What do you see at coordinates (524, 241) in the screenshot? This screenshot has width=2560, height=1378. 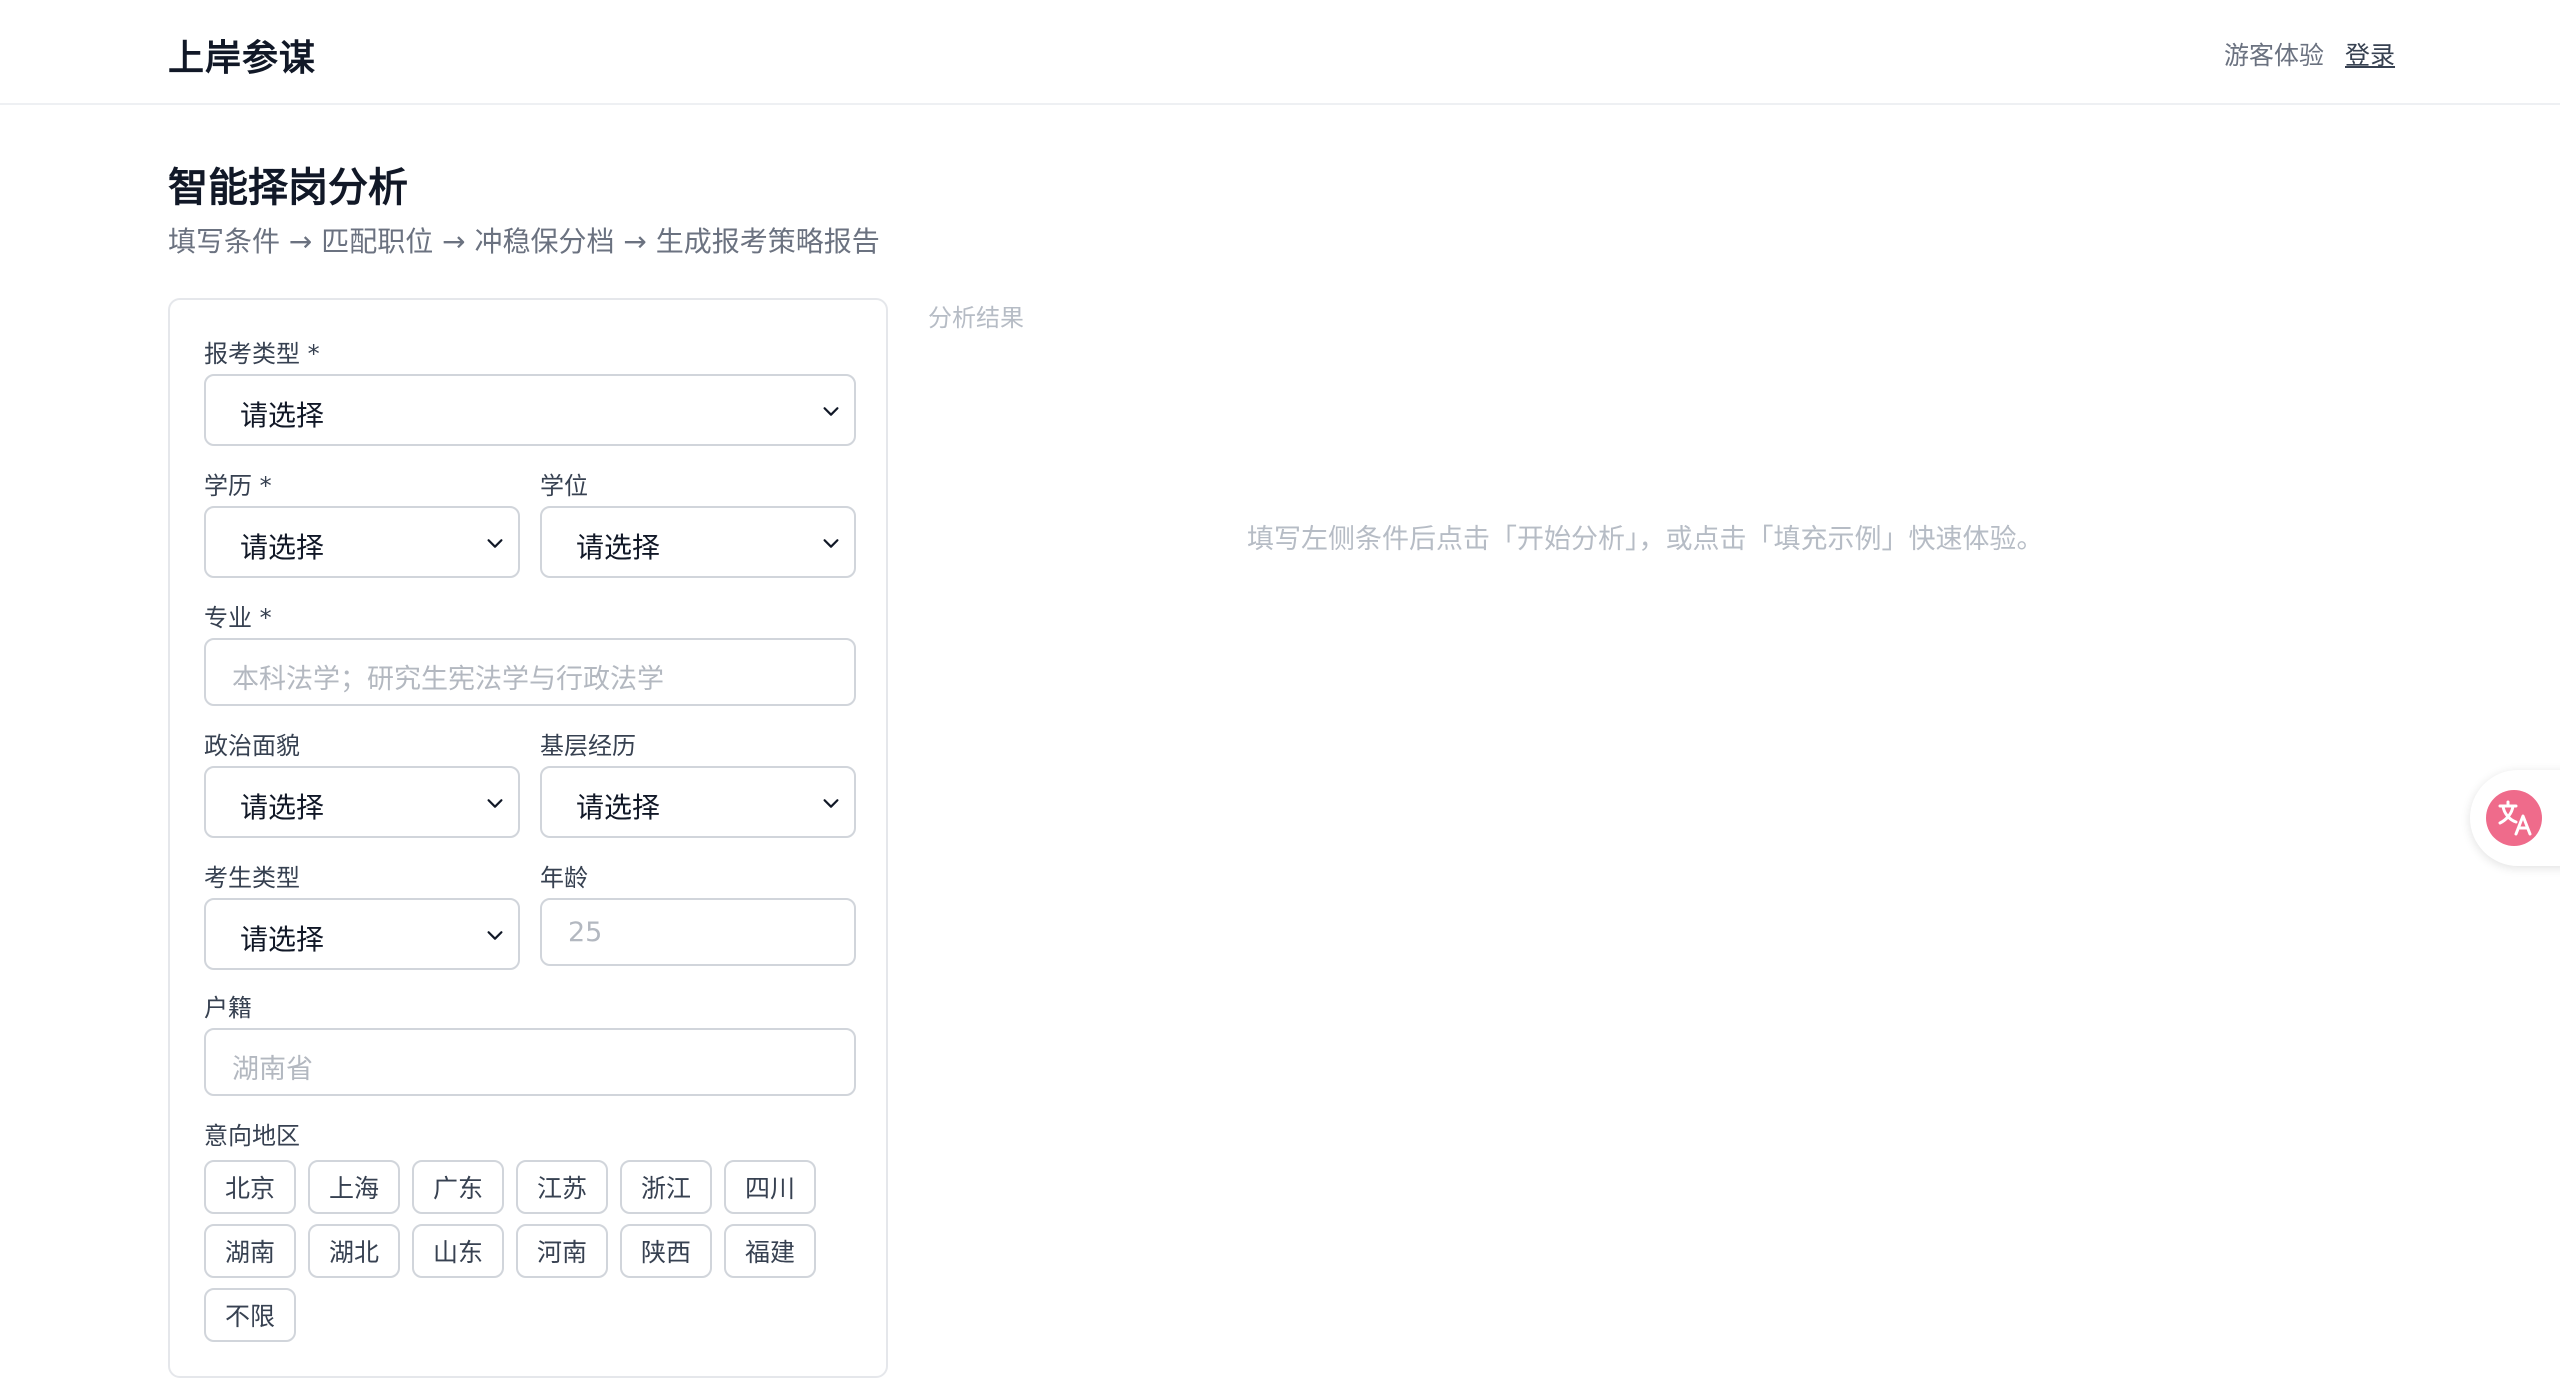 I see `page-subtitle: 填写条件 → 匹配职位 → 冲稳保分档 → 生成报考策略报告` at bounding box center [524, 241].